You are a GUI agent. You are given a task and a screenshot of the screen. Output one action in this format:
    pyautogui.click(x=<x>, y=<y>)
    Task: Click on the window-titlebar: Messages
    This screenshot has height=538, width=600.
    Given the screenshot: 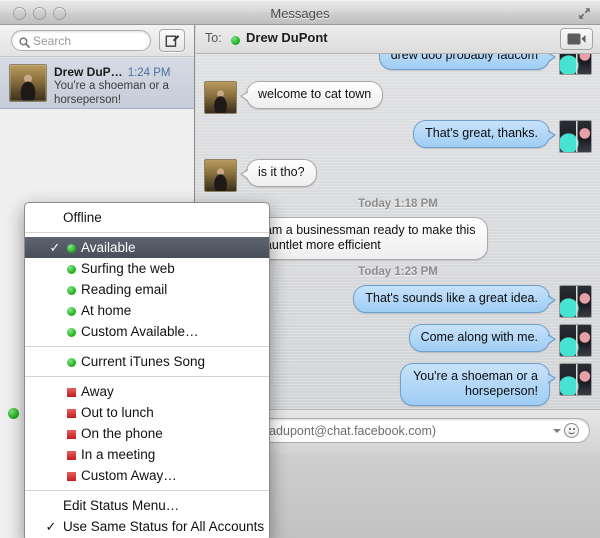 What is the action you would take?
    pyautogui.click(x=300, y=12)
    